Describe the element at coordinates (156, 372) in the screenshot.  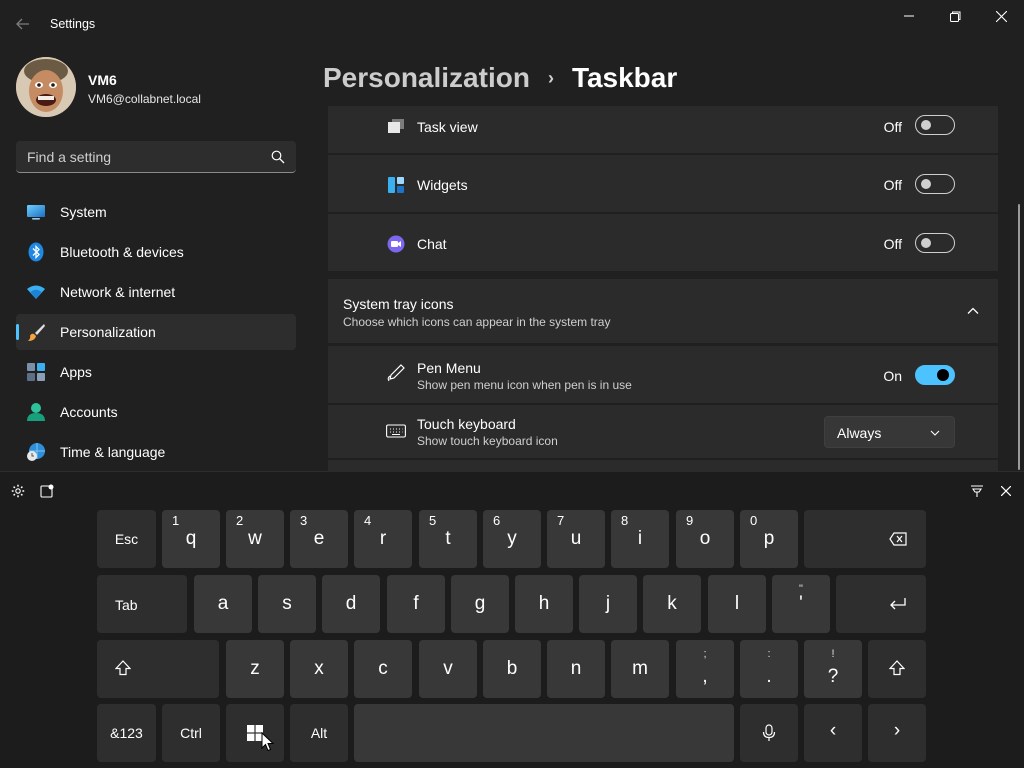
I see `sidebar-item-apps: Apps` at that location.